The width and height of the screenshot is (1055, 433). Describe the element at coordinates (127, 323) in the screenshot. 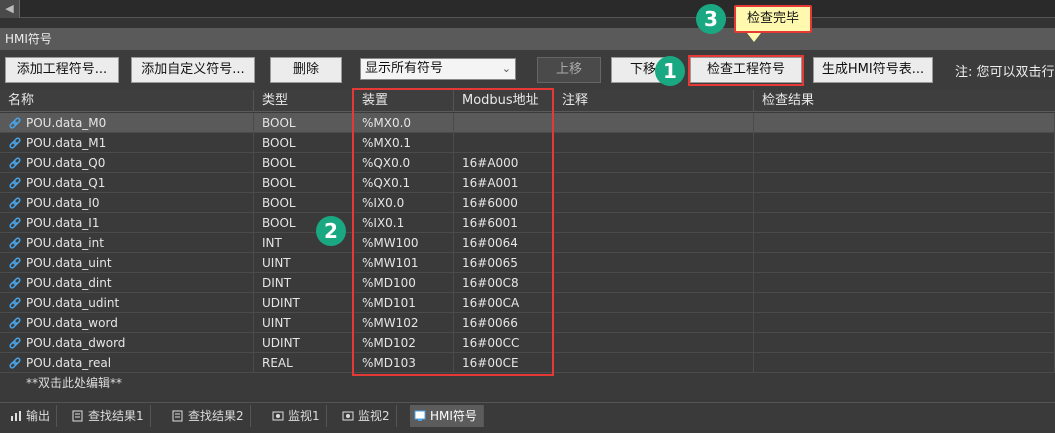

I see `cell-name: POU.data_word` at that location.